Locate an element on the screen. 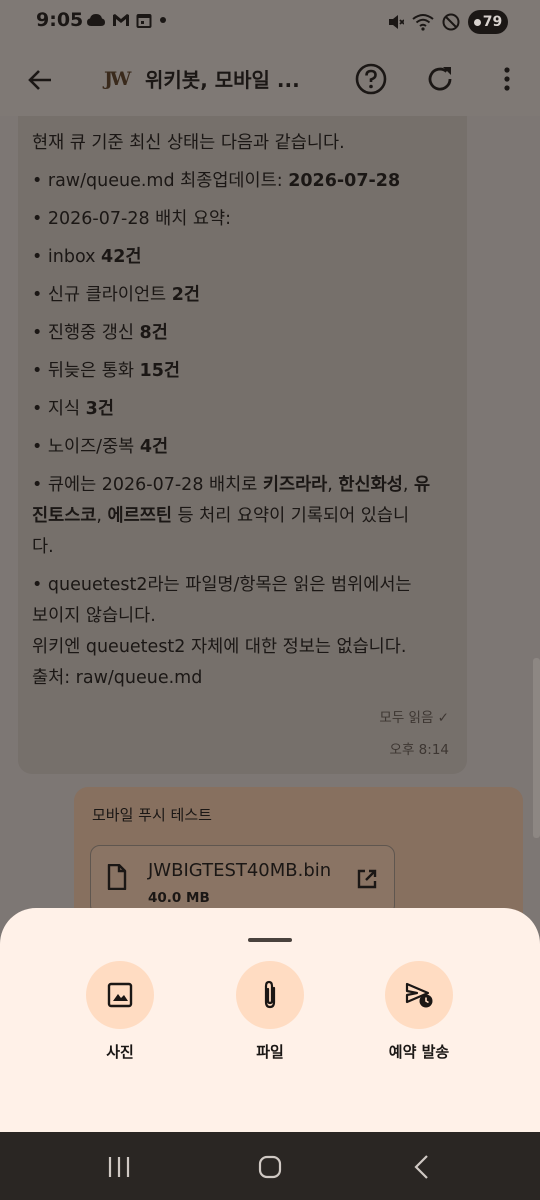 The image size is (540, 1200). file-size: 40.0 MB is located at coordinates (179, 898).